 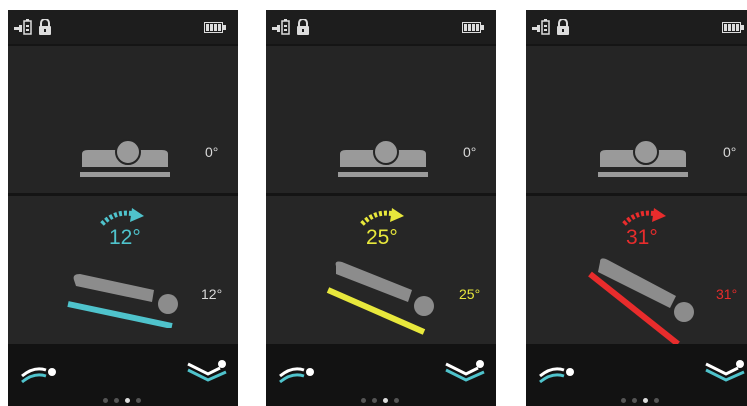 I want to click on tilt-view: 12° 12°, so click(x=123, y=270).